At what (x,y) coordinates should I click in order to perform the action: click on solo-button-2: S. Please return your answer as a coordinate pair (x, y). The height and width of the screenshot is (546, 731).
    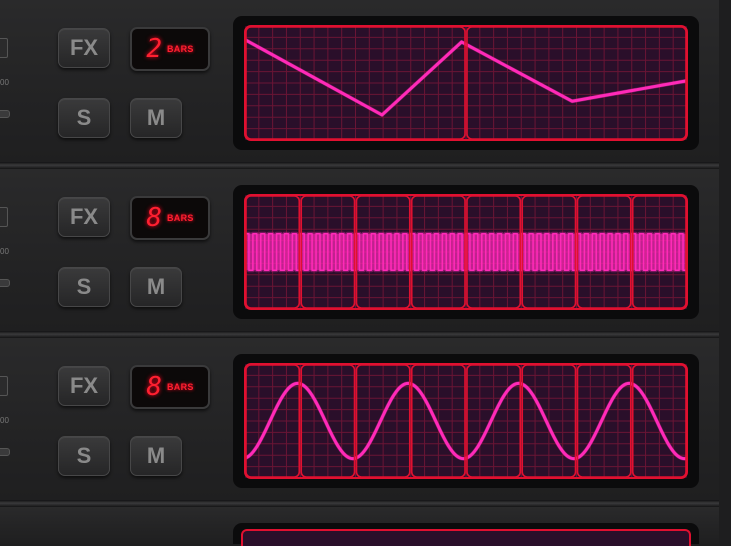
    Looking at the image, I should click on (84, 287).